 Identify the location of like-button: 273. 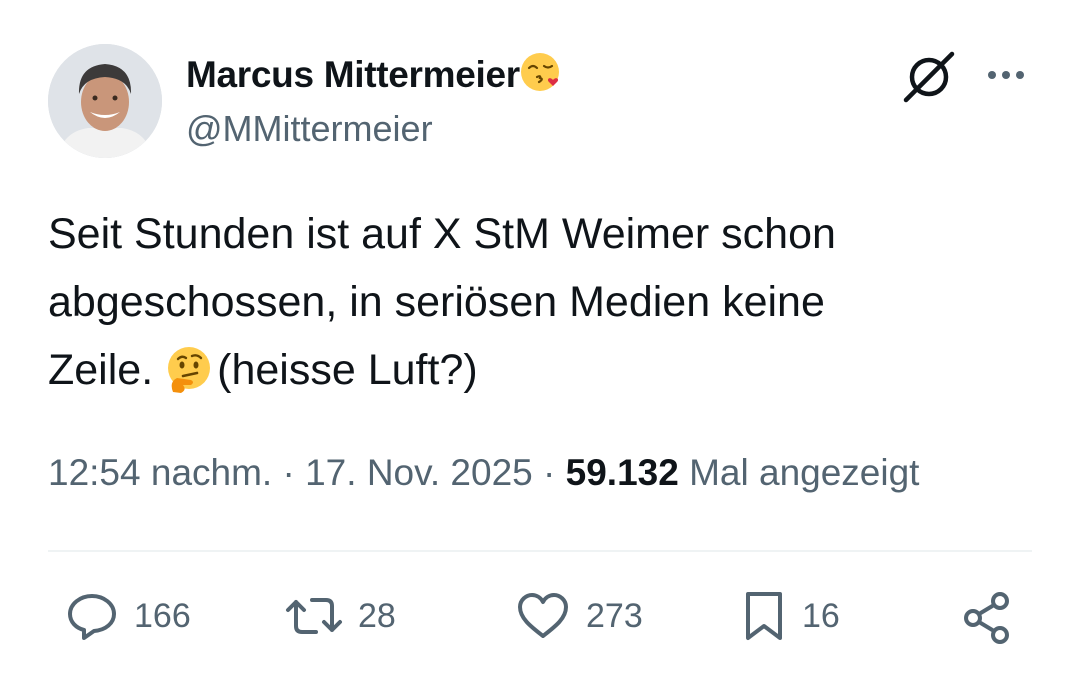
(578, 616).